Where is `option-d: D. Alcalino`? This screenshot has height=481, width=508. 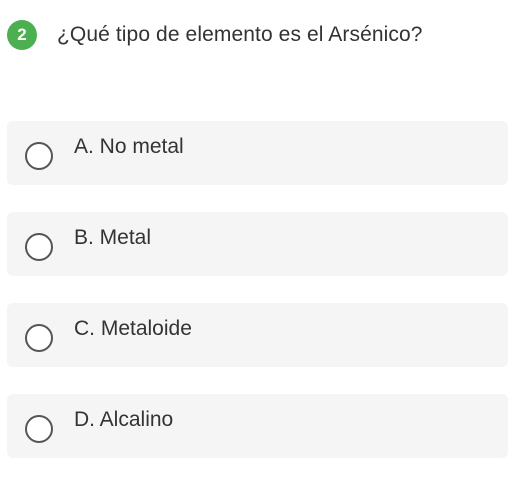 option-d: D. Alcalino is located at coordinates (257, 426).